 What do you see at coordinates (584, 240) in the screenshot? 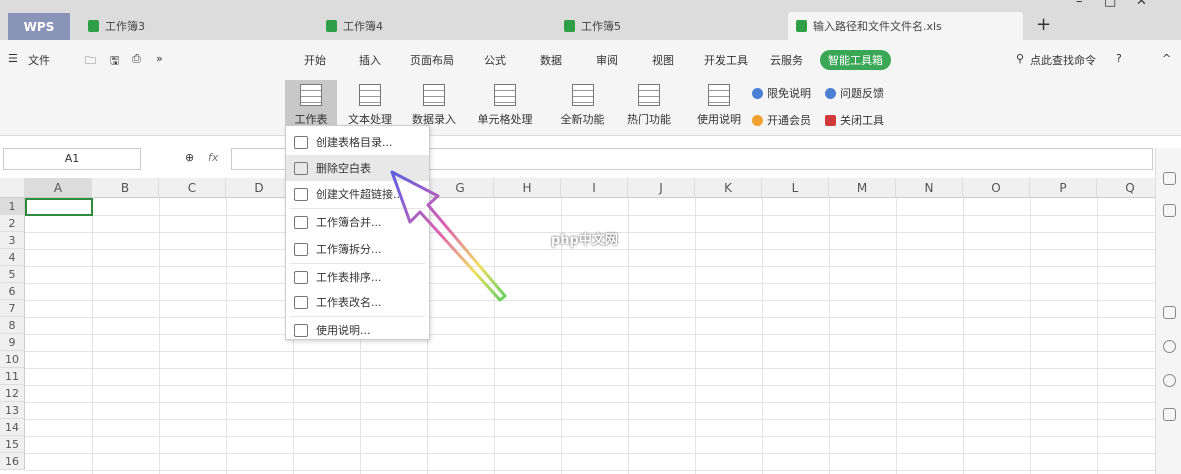
I see `watermark: php中文网` at bounding box center [584, 240].